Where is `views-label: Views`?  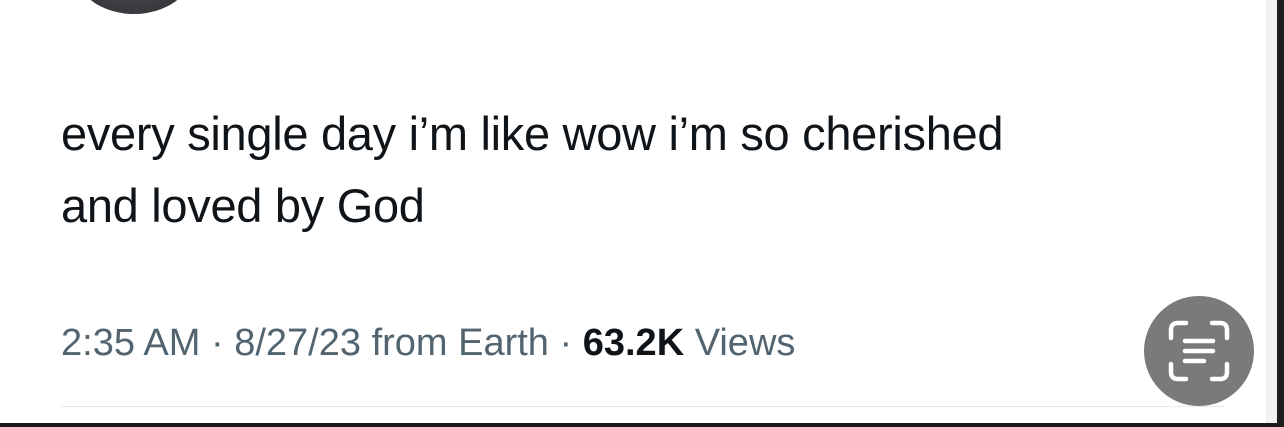
views-label: Views is located at coordinates (745, 343).